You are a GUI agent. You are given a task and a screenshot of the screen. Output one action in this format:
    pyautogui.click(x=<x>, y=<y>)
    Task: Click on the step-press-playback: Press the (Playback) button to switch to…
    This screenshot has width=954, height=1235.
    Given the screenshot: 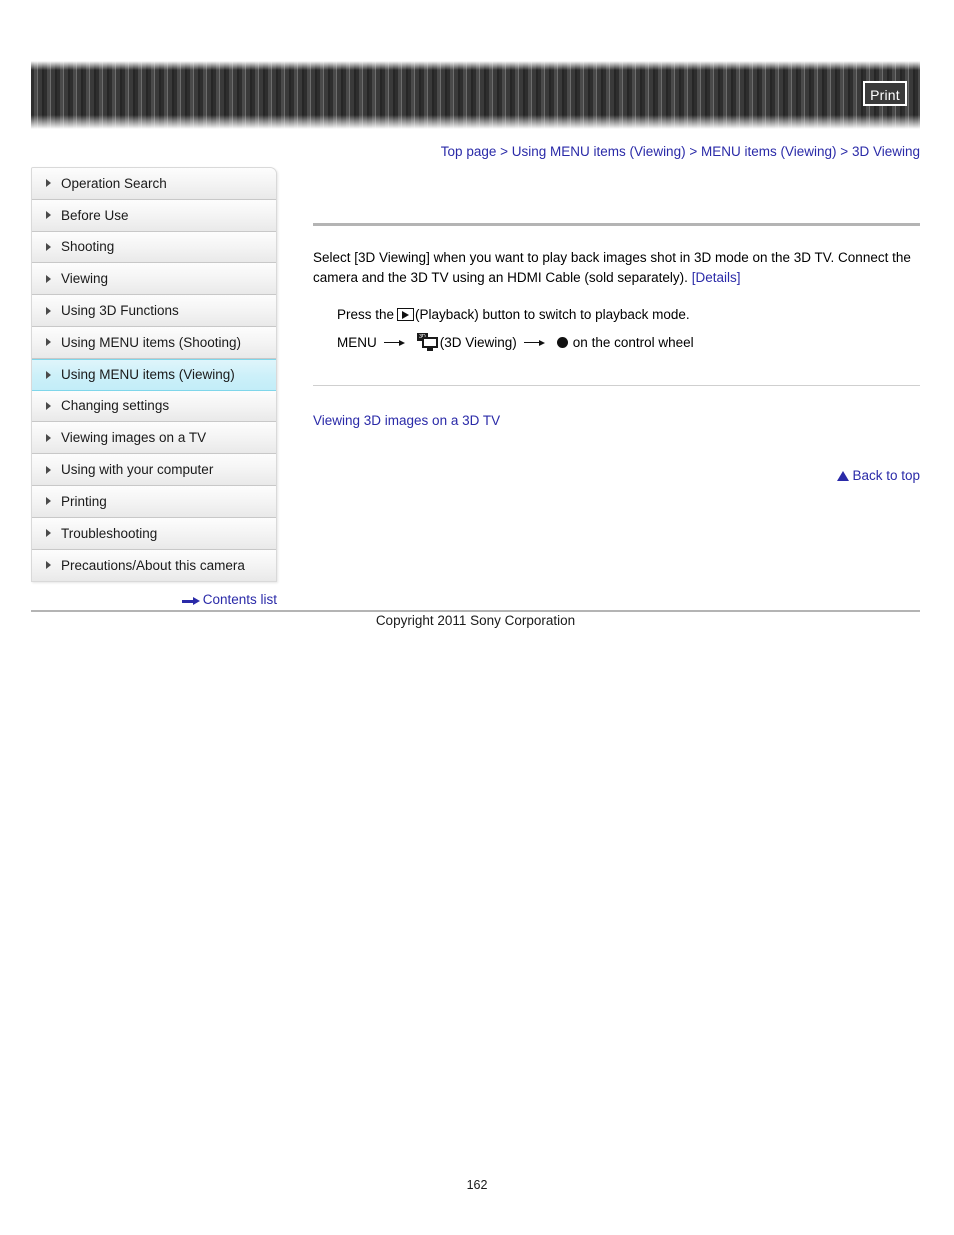 What is the action you would take?
    pyautogui.click(x=628, y=315)
    